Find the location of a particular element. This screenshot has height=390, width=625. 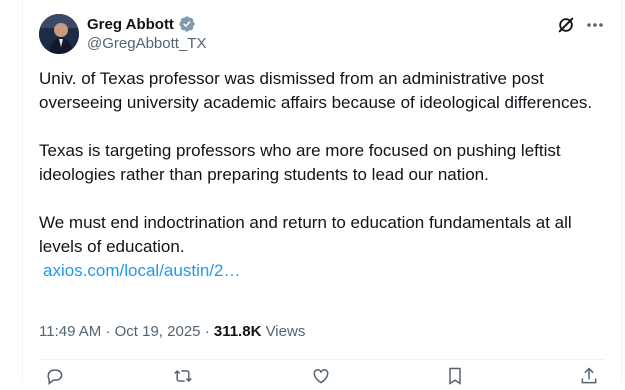

avatar is located at coordinates (59, 34).